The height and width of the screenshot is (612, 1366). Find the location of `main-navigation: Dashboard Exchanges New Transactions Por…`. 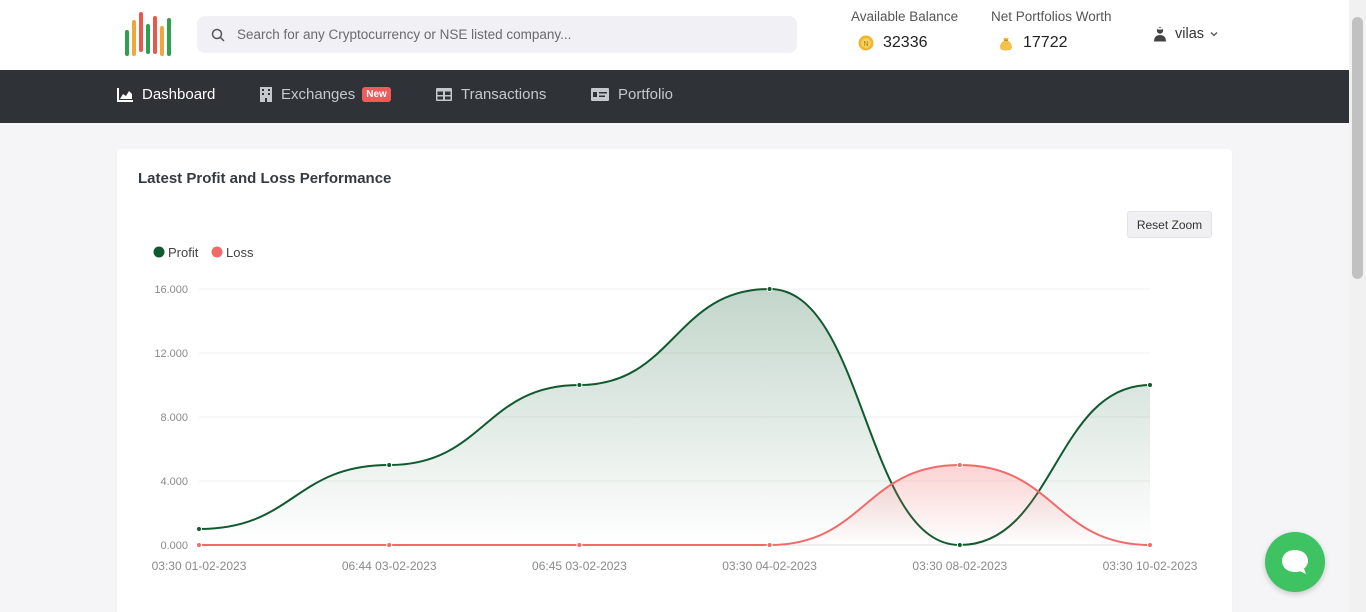

main-navigation: Dashboard Exchanges New Transactions Por… is located at coordinates (674, 96).